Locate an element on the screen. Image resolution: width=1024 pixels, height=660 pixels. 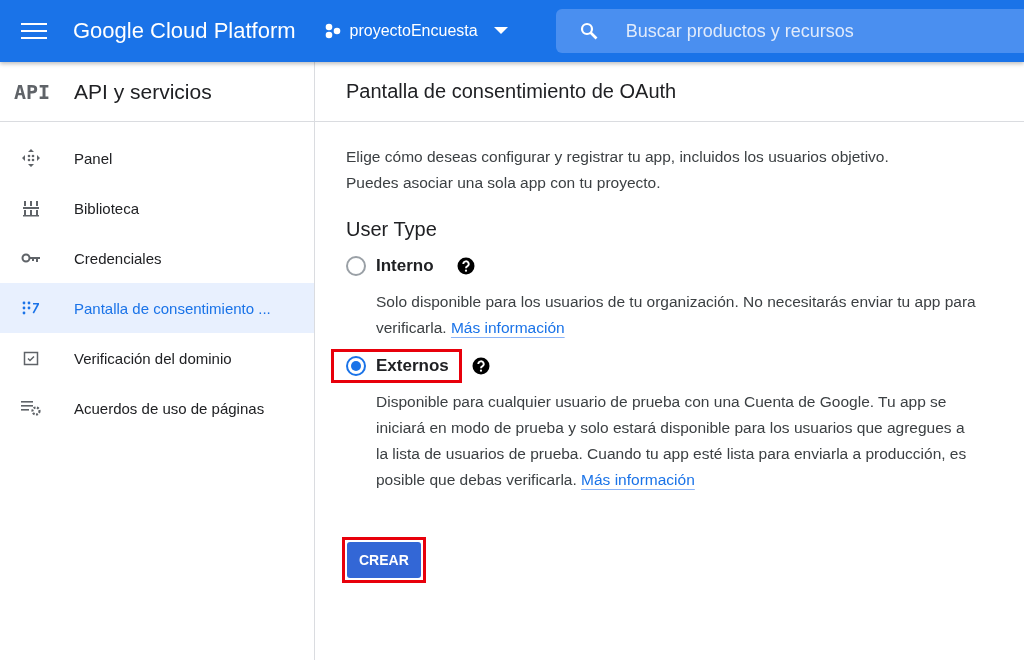
page-title: Pantalla de consentimiento de OAuth is located at coordinates (669, 92).